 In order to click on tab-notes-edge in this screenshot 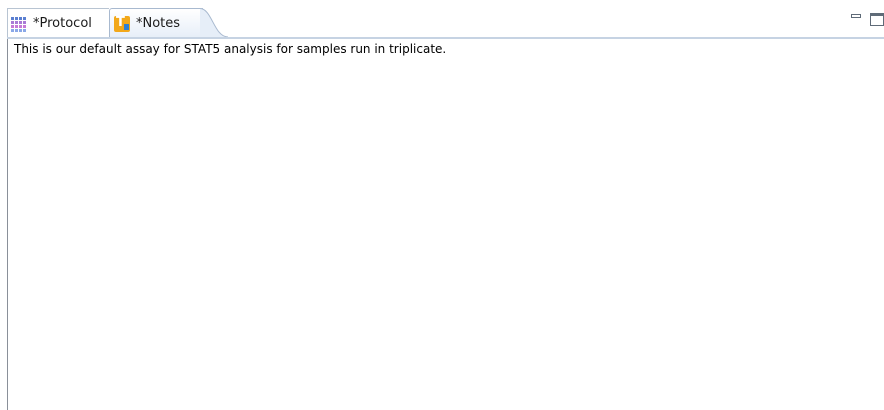, I will do `click(214, 23)`.